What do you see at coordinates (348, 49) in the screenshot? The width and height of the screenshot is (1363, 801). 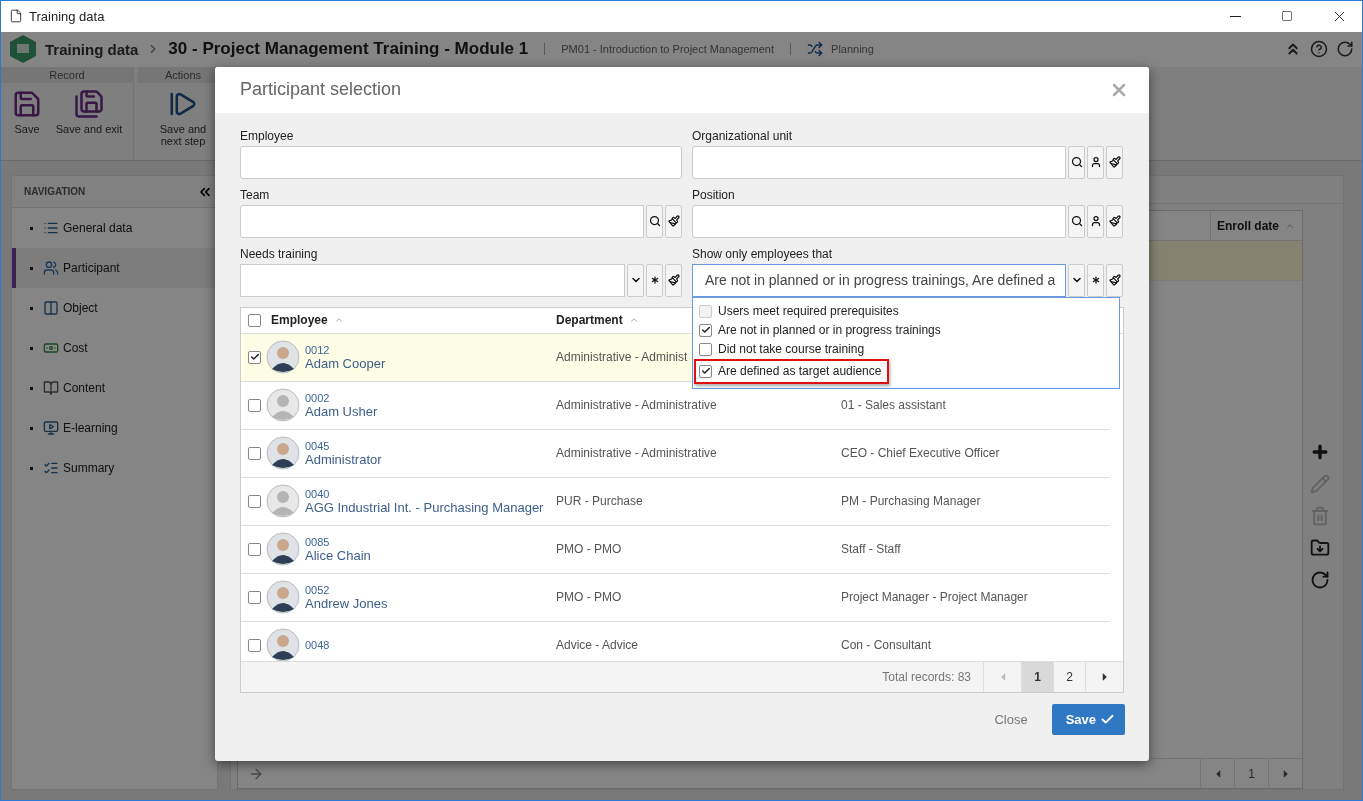 I see `record-title: 30 - Project Management Training - Module 1` at bounding box center [348, 49].